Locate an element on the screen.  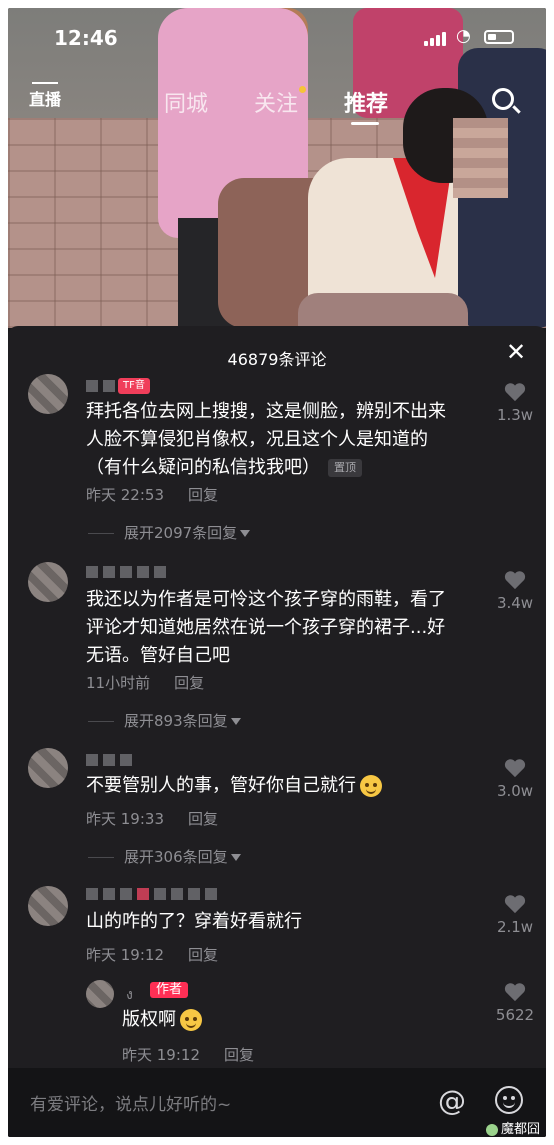
user-badge: TF音 is located at coordinates (134, 386).